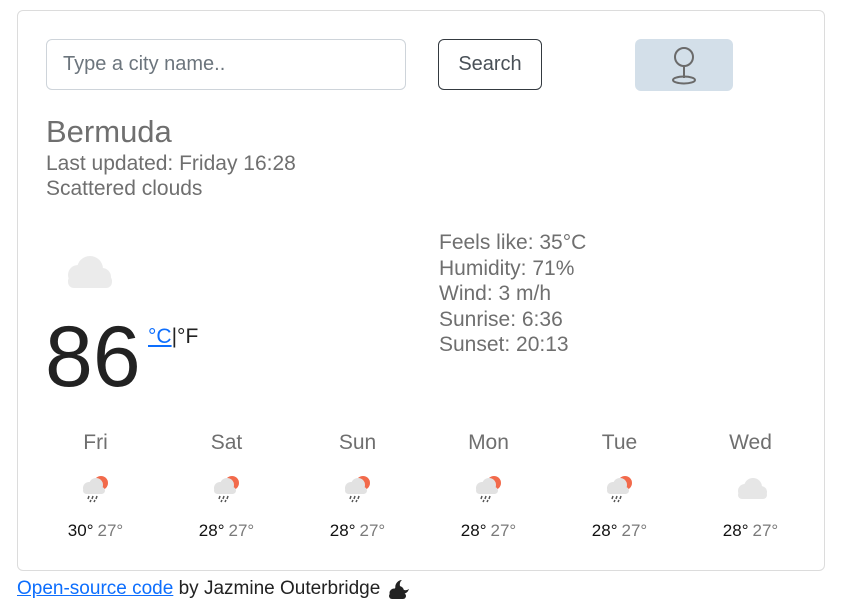 The image size is (861, 609). I want to click on weather-description: Scattered clouds, so click(124, 188).